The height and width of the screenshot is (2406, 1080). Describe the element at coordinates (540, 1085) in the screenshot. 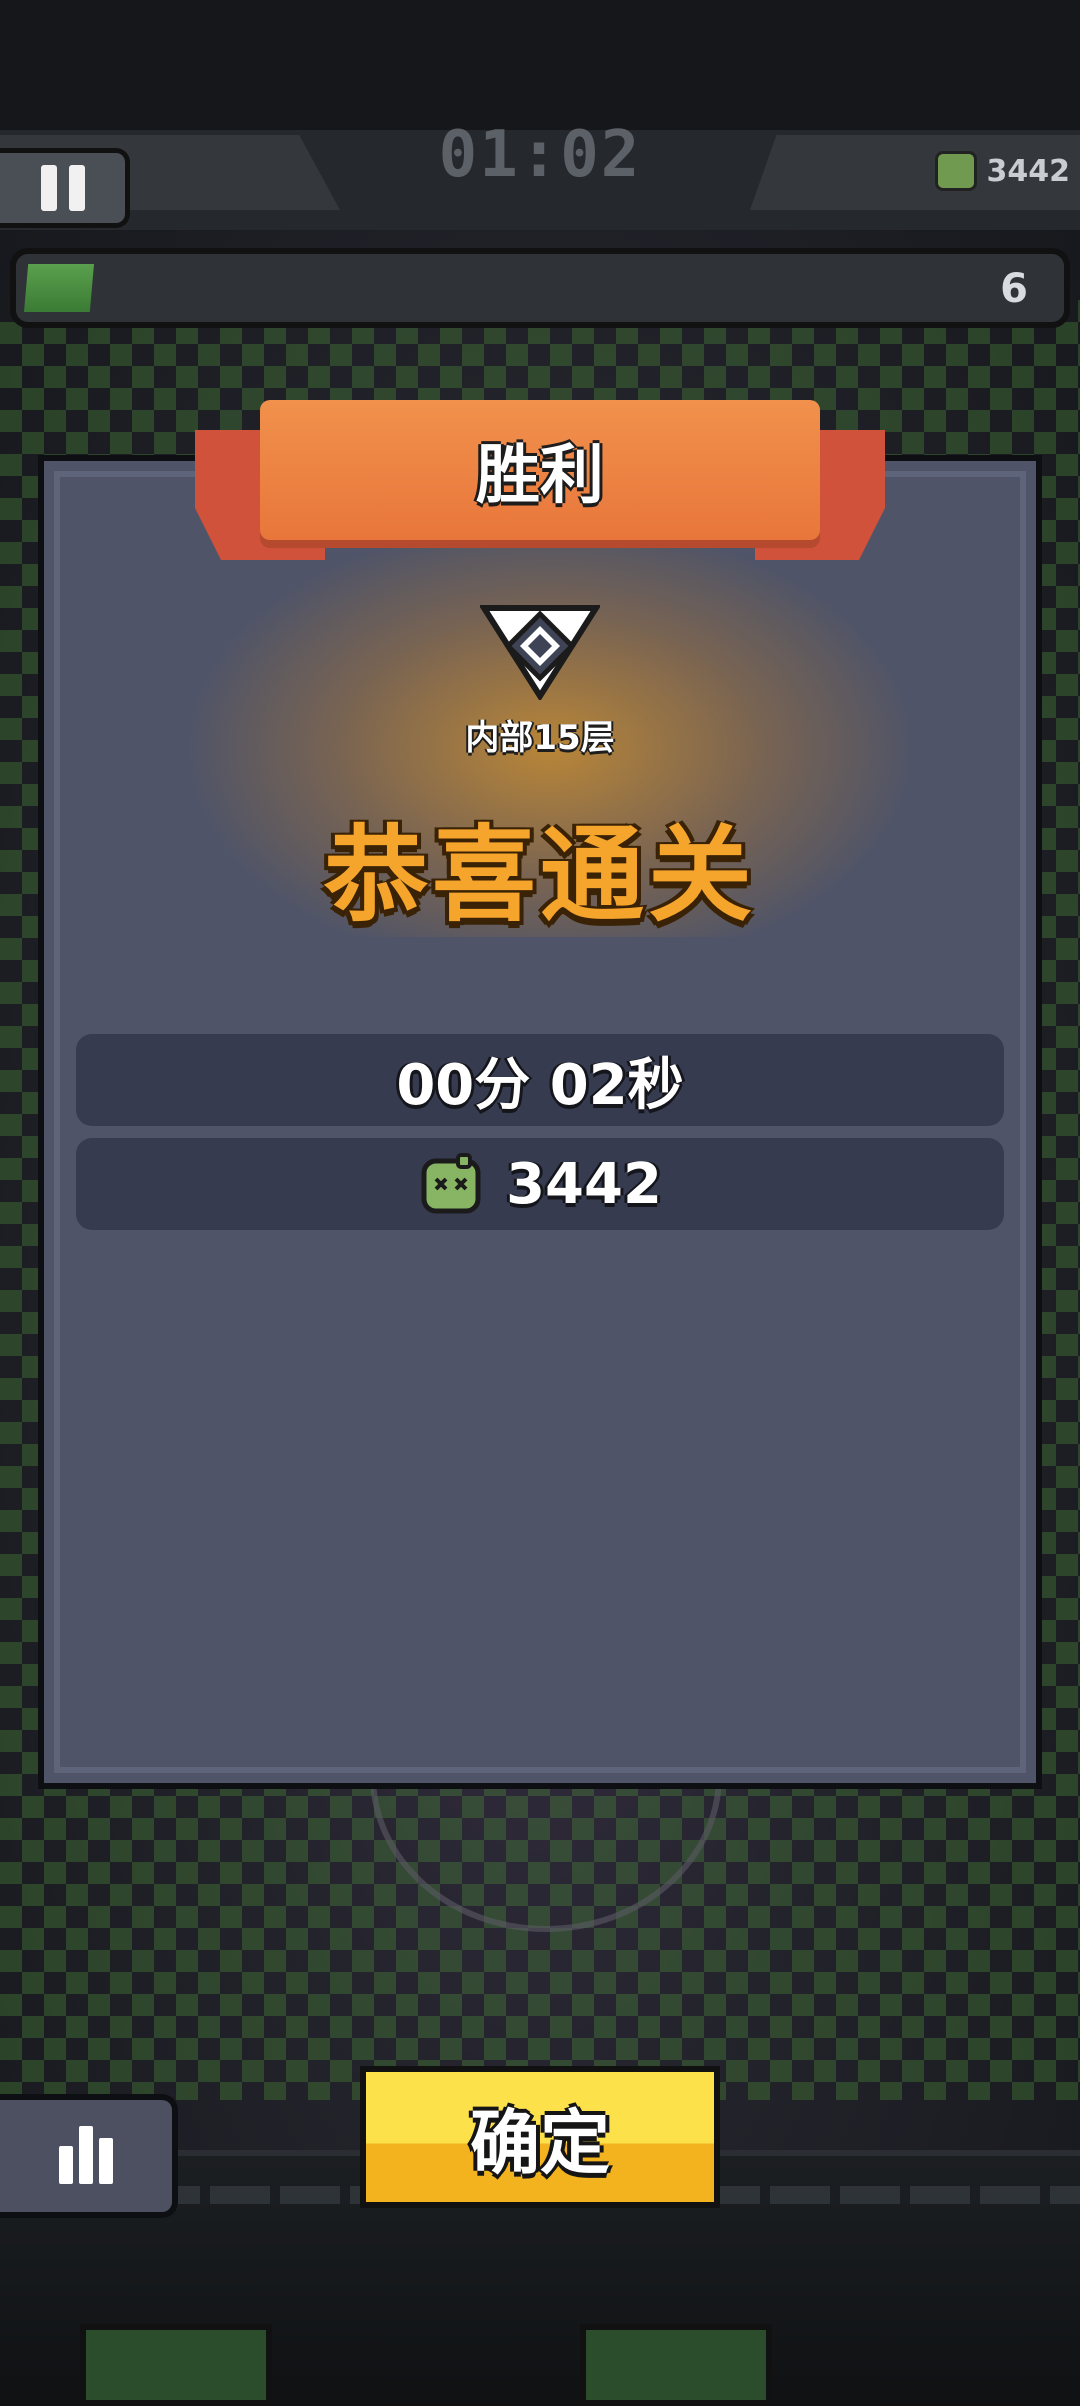

I see `clear-time: 00分 02秒` at that location.